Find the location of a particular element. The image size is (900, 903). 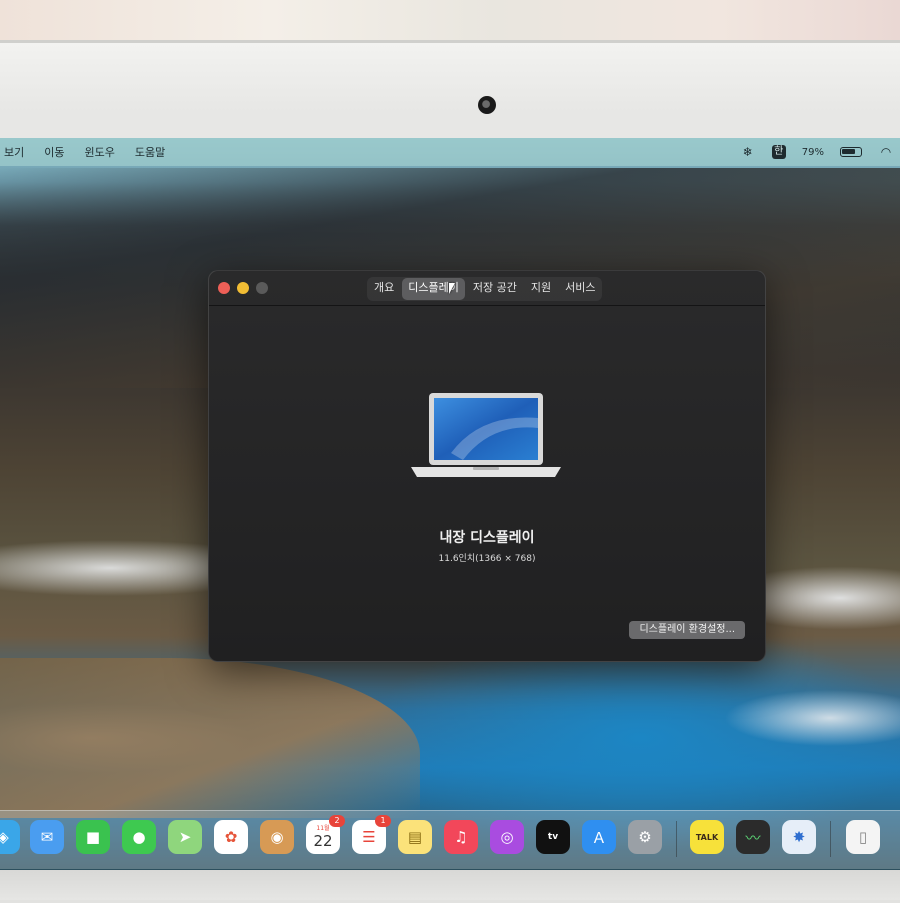

tv-icon: tv is located at coordinates (553, 837).